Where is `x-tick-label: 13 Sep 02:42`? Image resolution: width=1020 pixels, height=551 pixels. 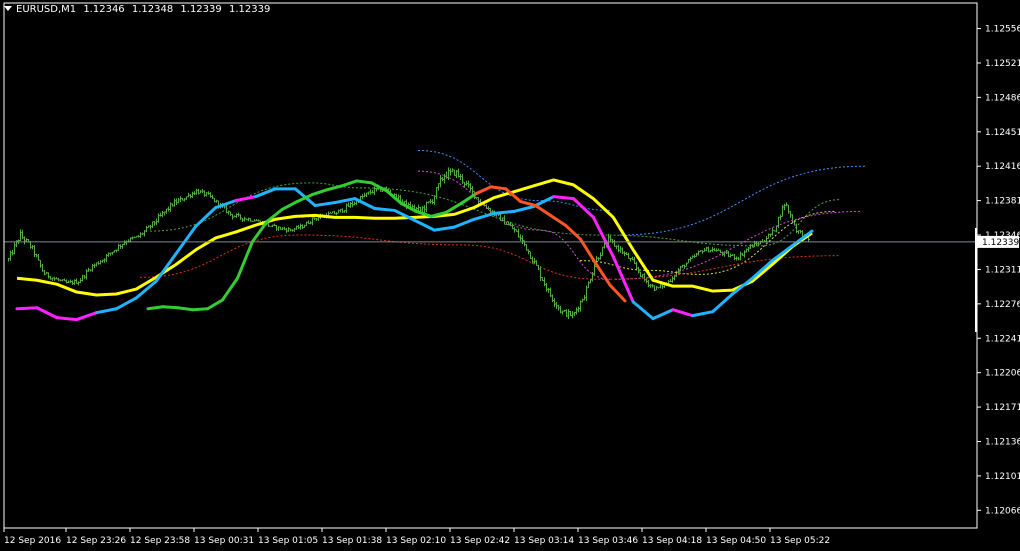
x-tick-label: 13 Sep 02:42 is located at coordinates (480, 541).